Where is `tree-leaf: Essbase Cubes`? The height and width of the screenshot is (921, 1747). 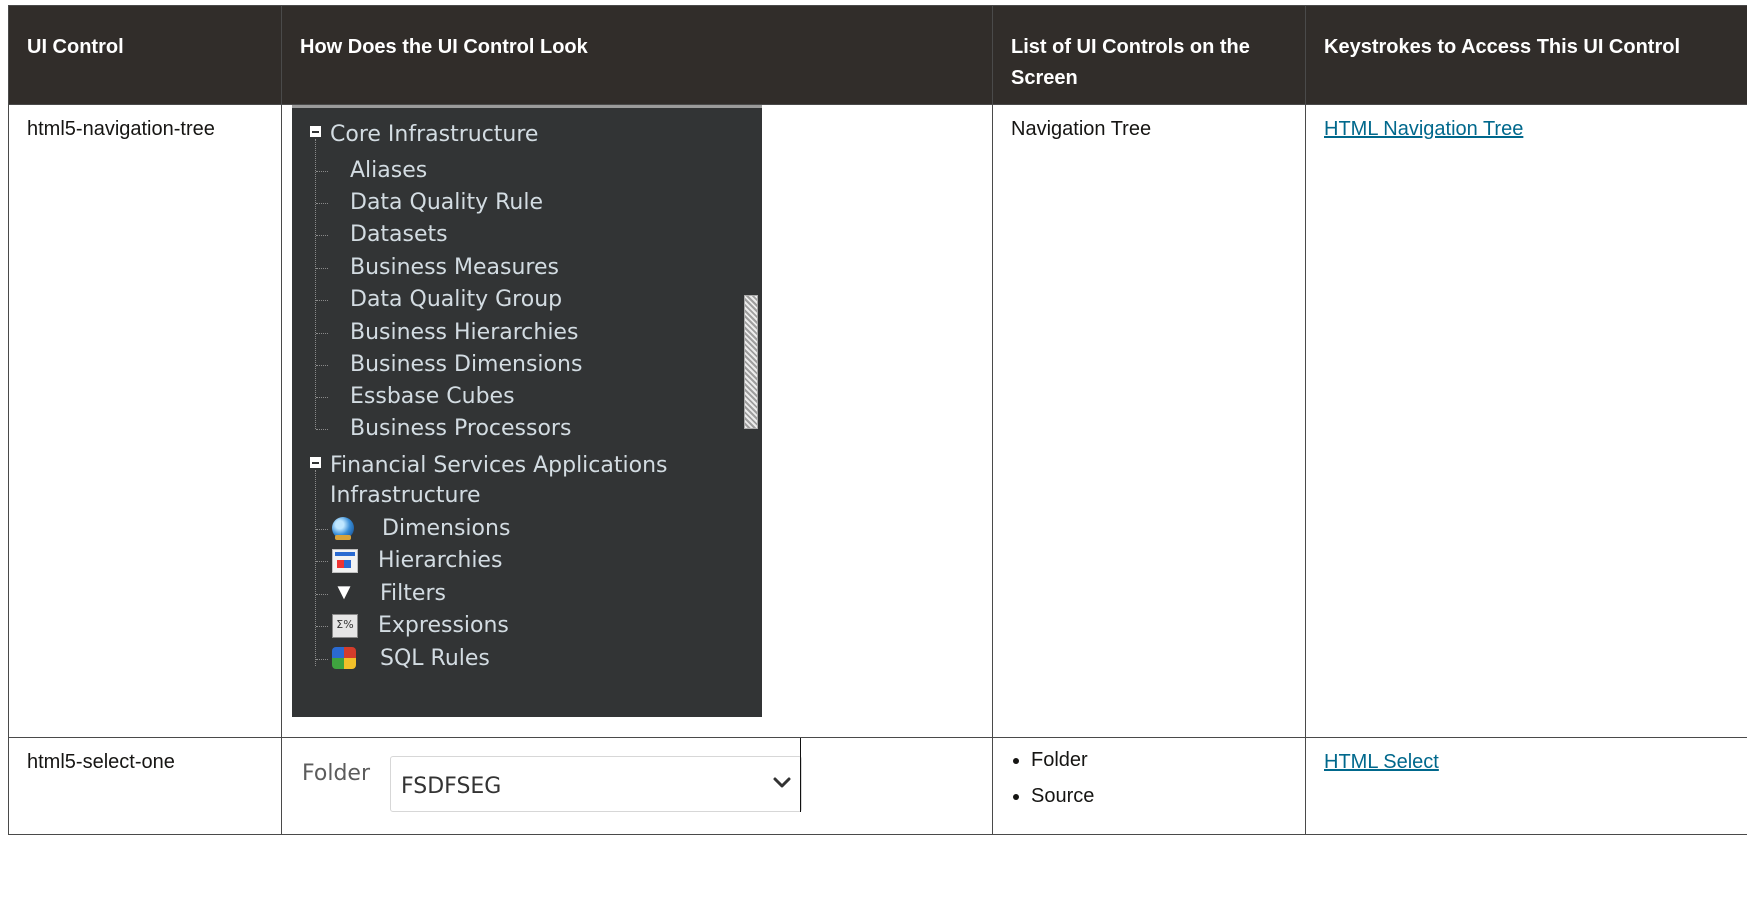
tree-leaf: Essbase Cubes is located at coordinates (432, 397).